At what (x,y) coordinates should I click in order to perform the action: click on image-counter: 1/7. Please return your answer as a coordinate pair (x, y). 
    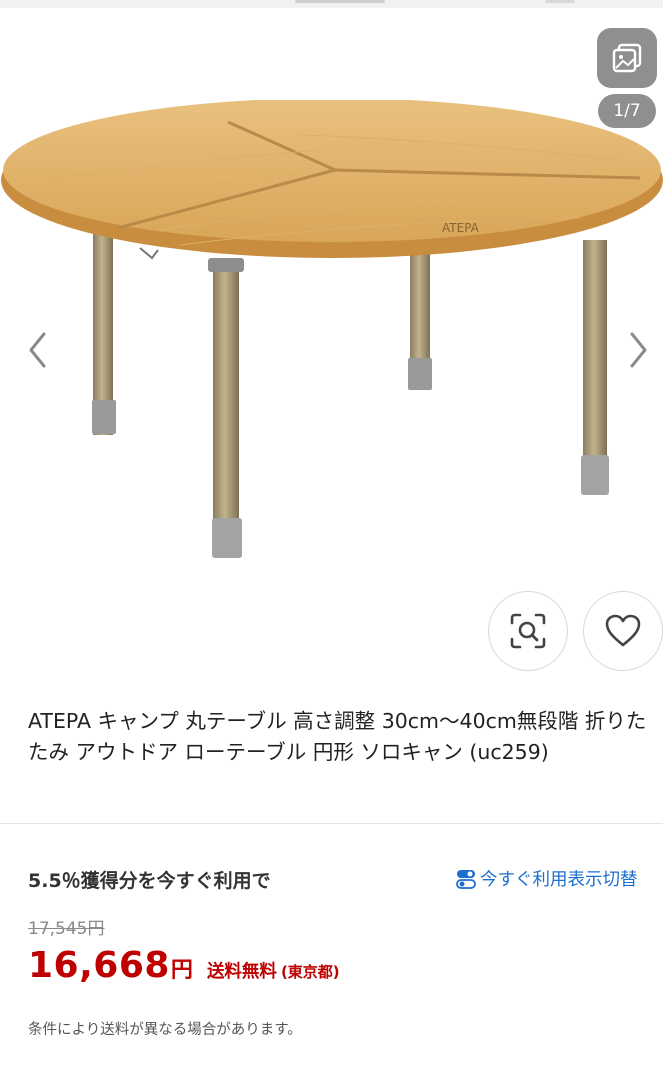
    Looking at the image, I should click on (627, 111).